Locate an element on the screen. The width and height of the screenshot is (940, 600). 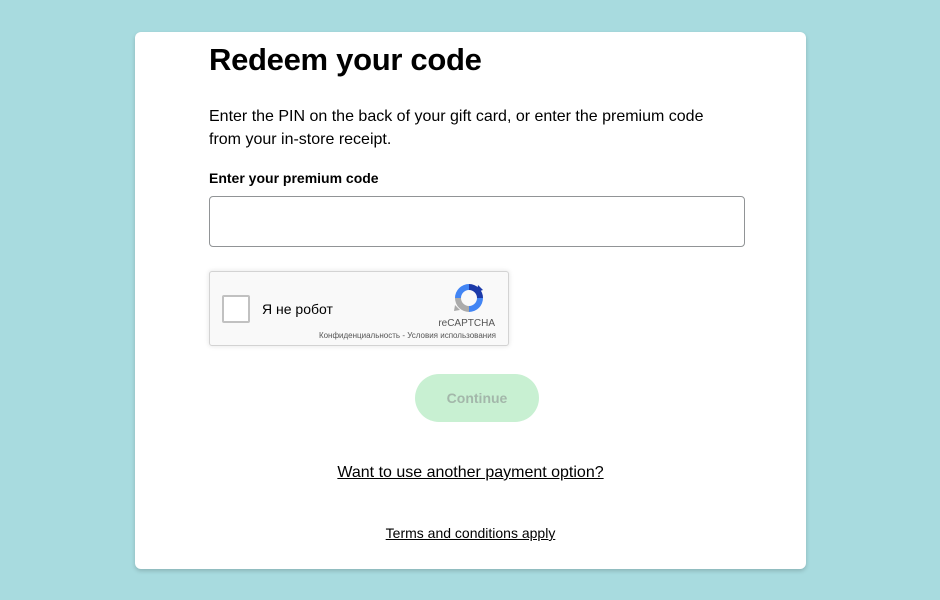
continue-button: Continue is located at coordinates (477, 398).